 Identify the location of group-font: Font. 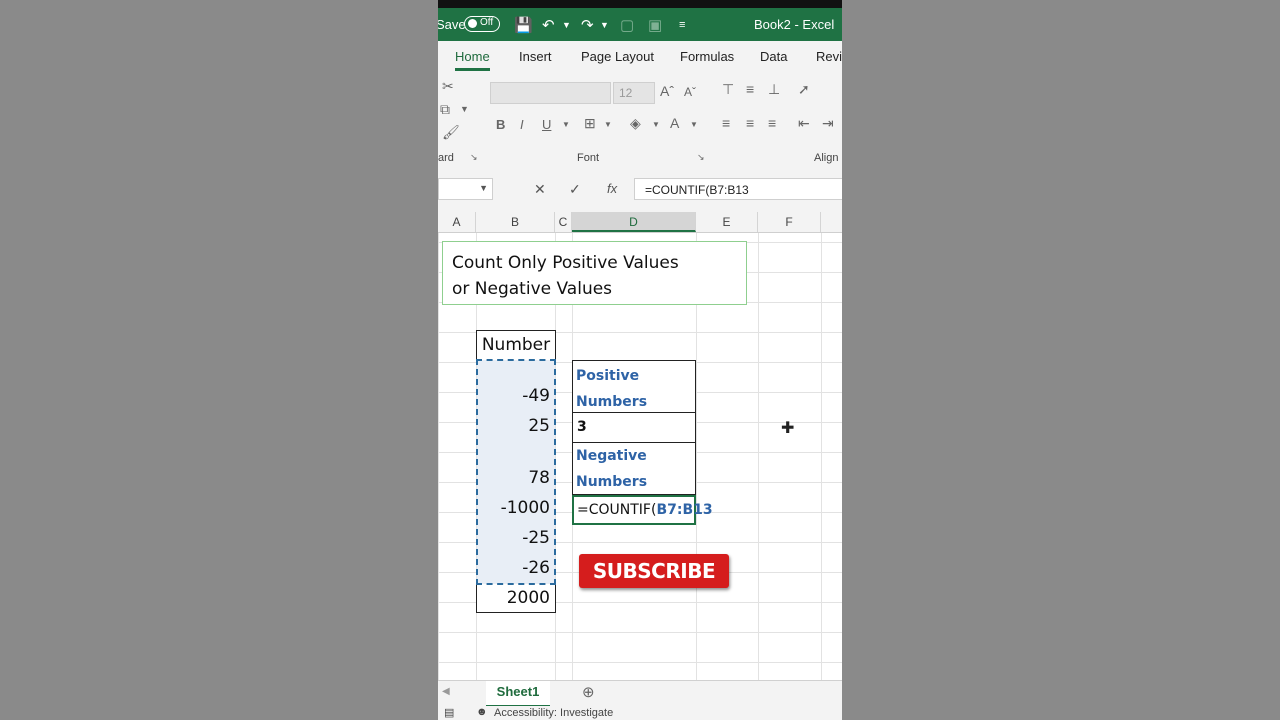
(588, 158).